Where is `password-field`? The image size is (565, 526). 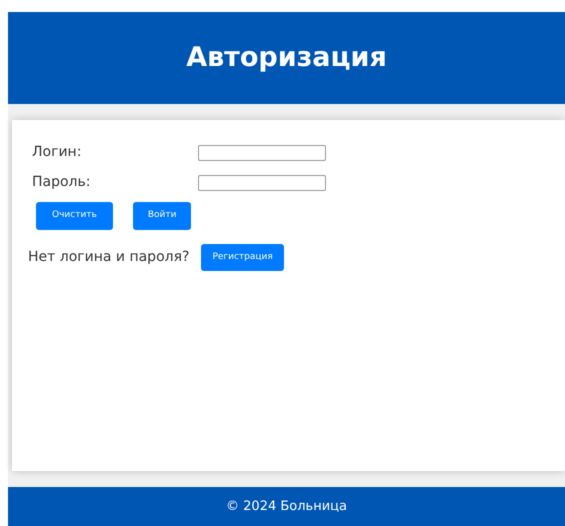
password-field is located at coordinates (262, 182).